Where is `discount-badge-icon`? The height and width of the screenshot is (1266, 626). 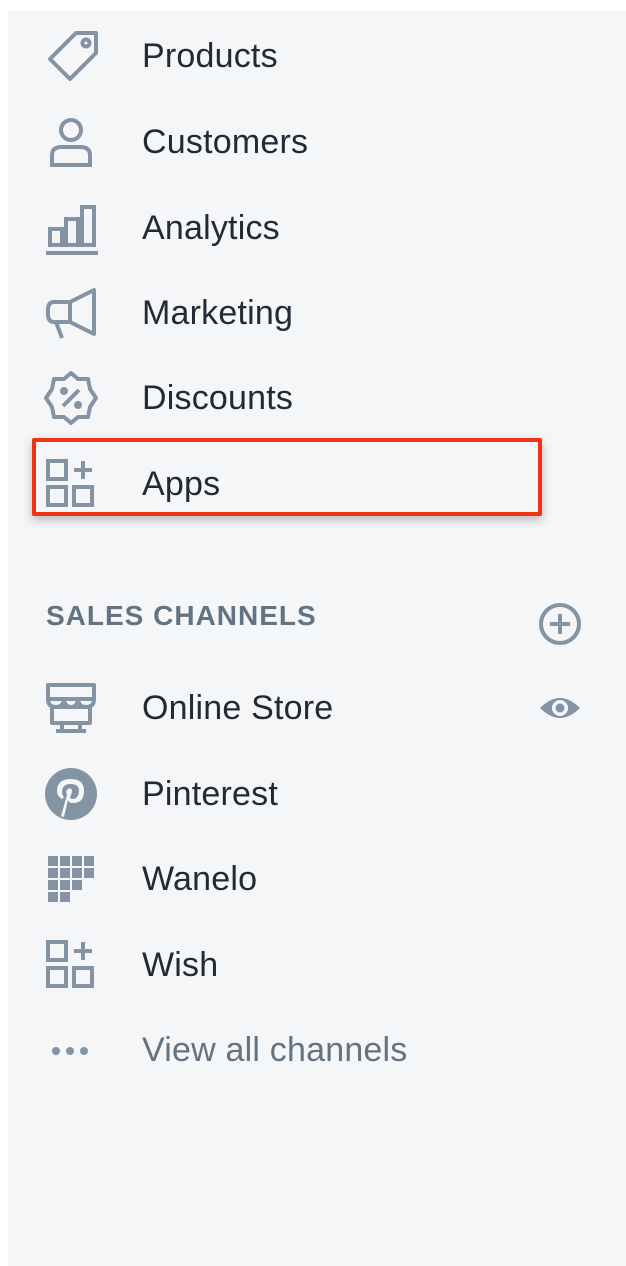
discount-badge-icon is located at coordinates (71, 398).